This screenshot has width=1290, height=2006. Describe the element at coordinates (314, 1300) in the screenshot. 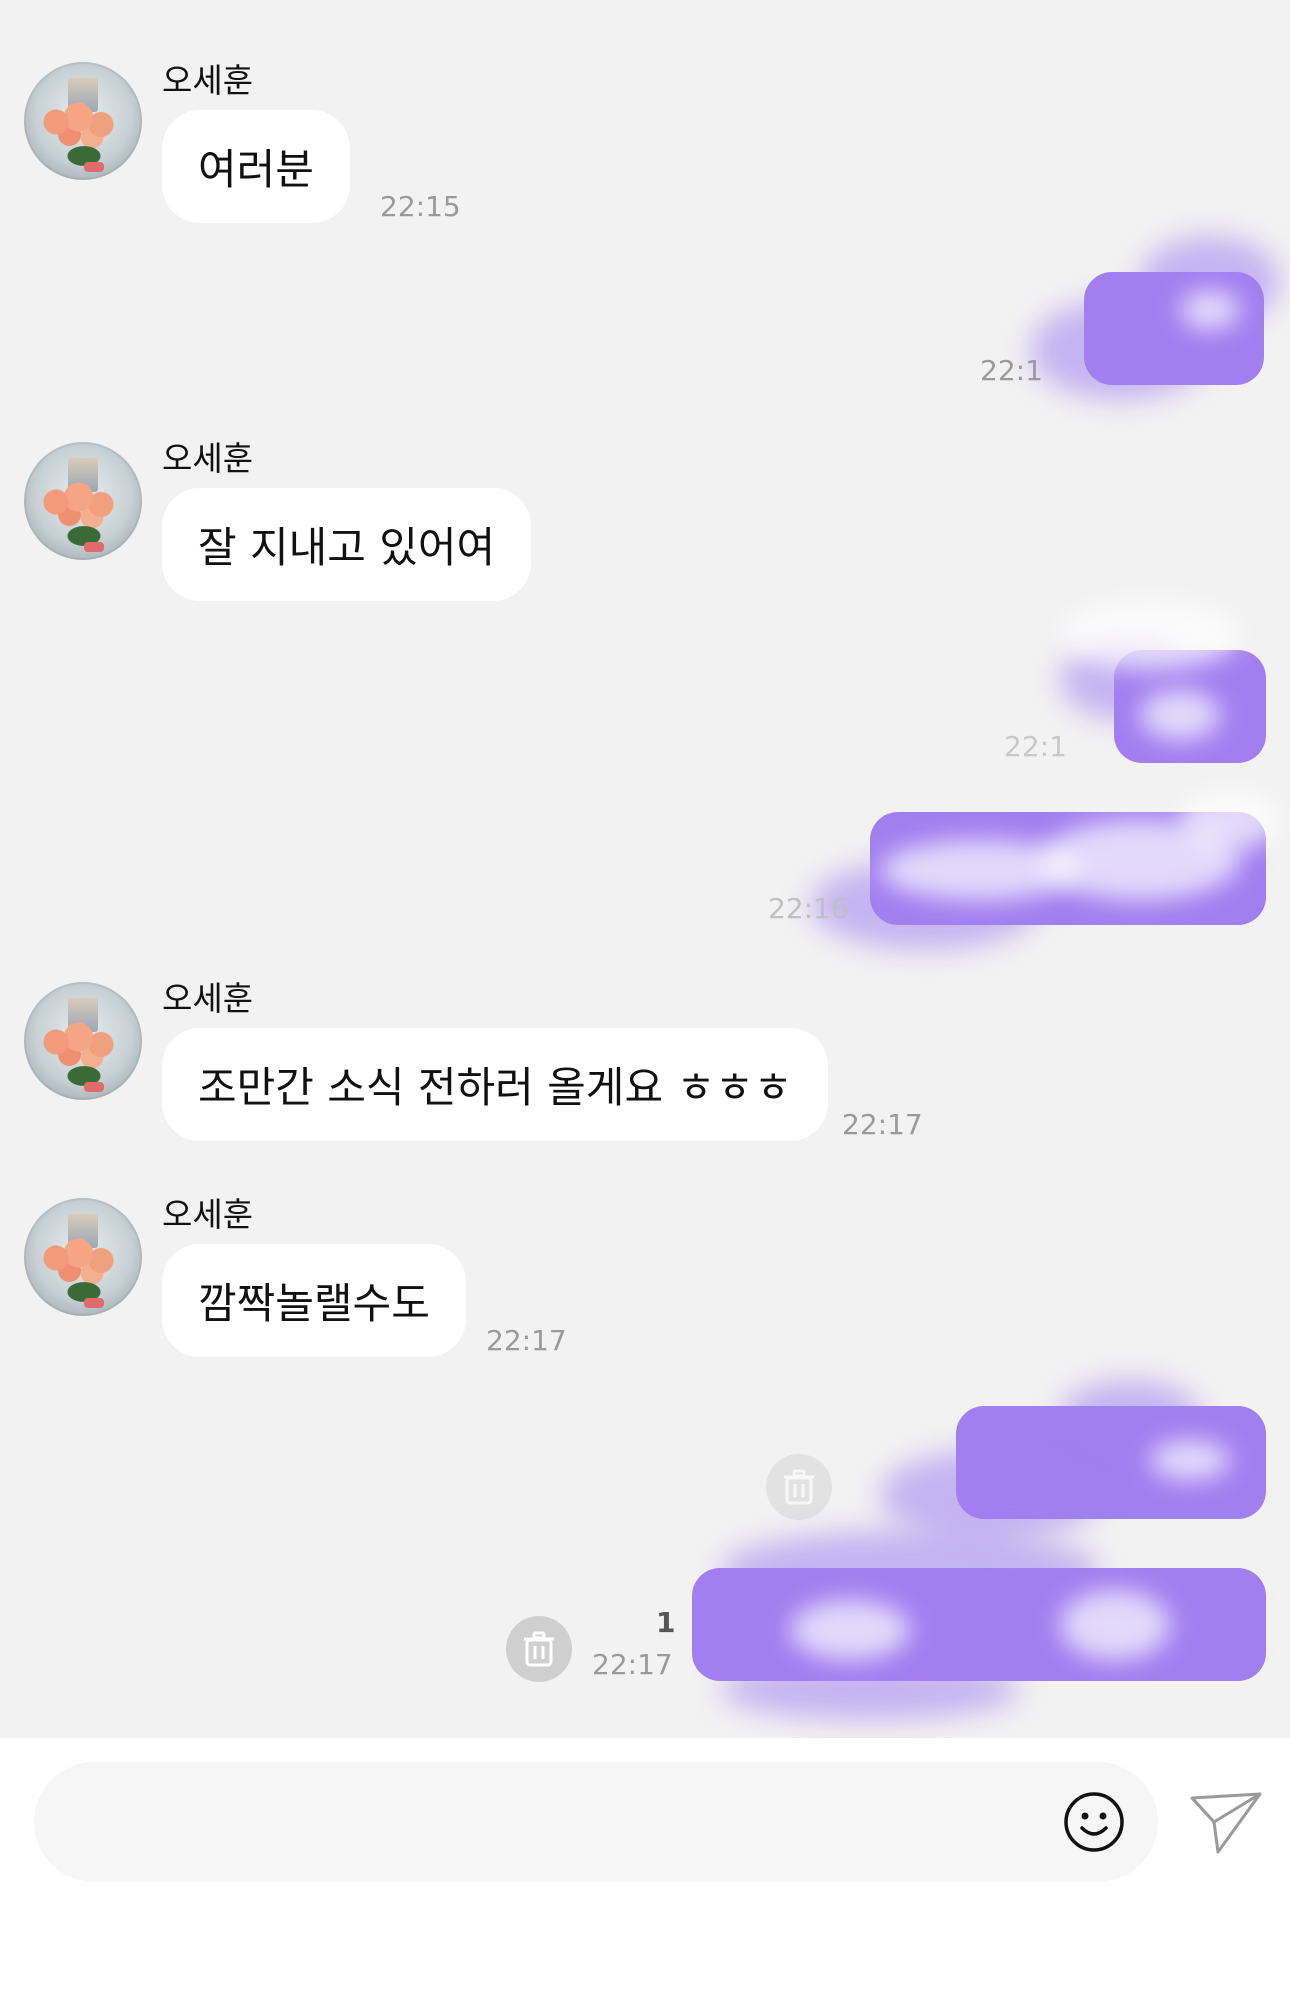

I see `incoming-message-bubble: 깜짝놀랠수도` at that location.